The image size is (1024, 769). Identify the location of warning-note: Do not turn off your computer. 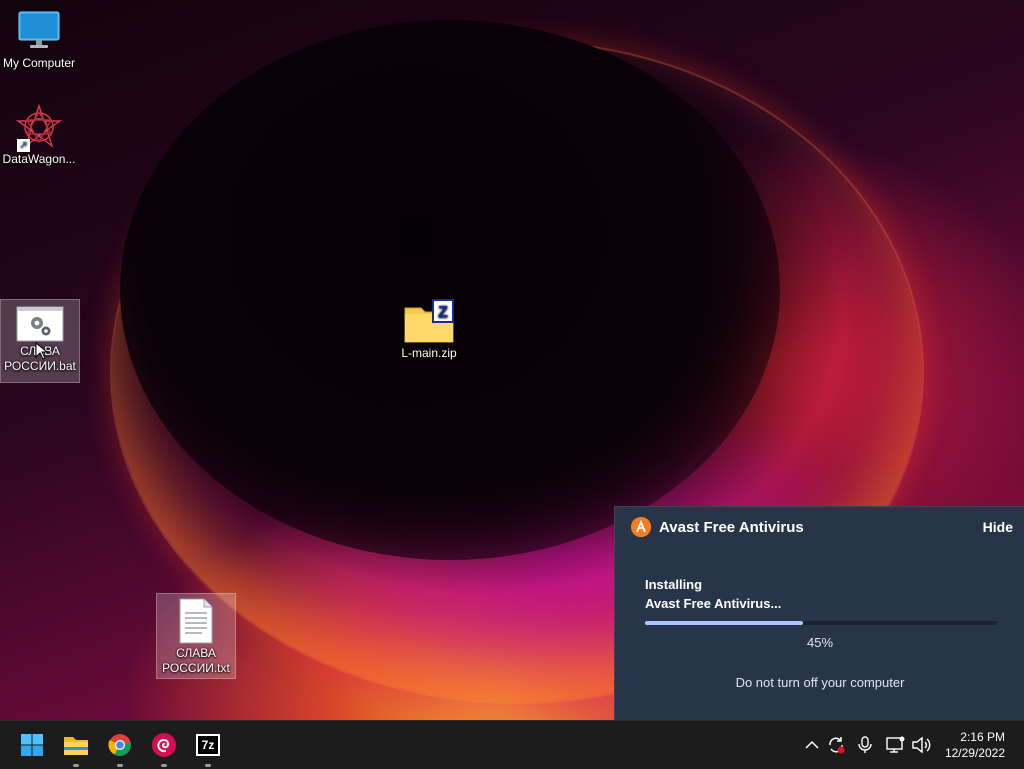
(820, 682).